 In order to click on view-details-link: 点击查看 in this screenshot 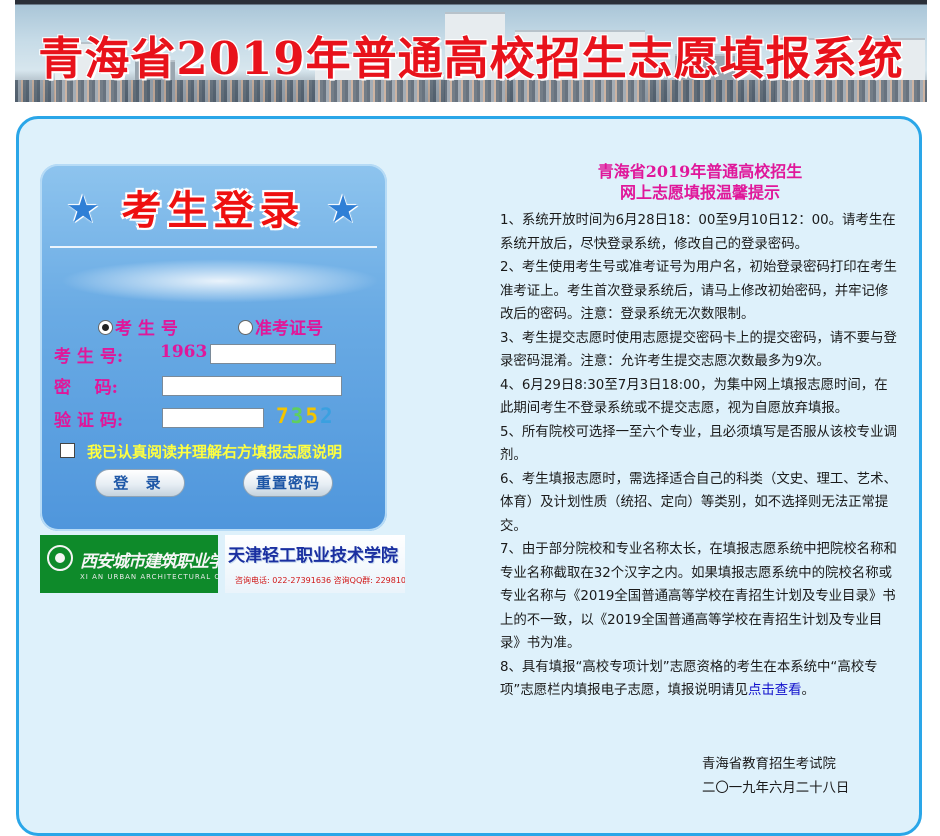, I will do `click(775, 690)`.